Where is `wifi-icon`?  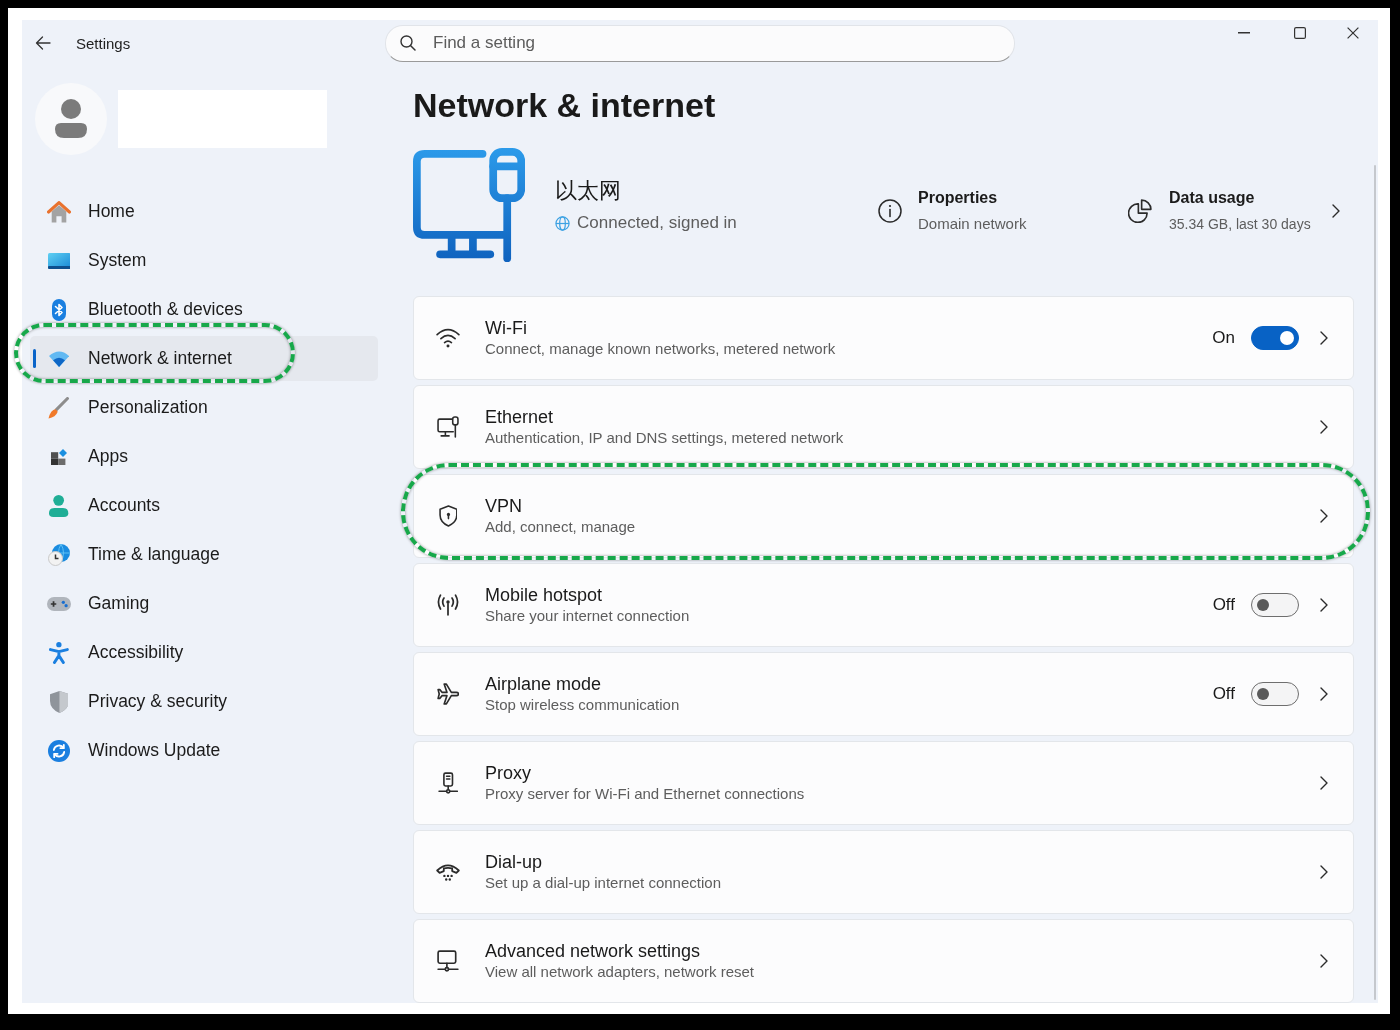 wifi-icon is located at coordinates (59, 358).